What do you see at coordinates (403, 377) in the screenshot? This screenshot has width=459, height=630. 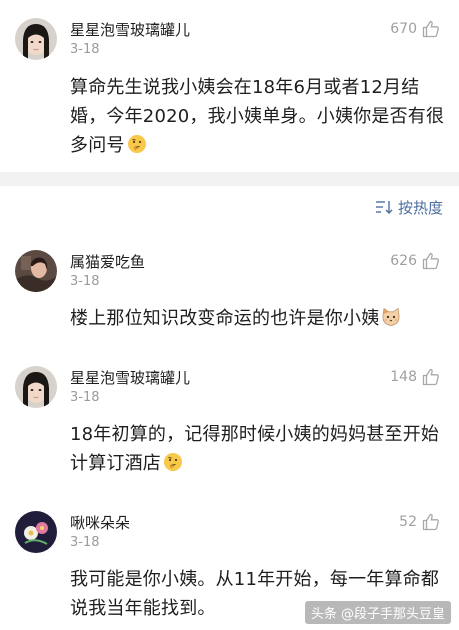 I see `like-count: 148` at bounding box center [403, 377].